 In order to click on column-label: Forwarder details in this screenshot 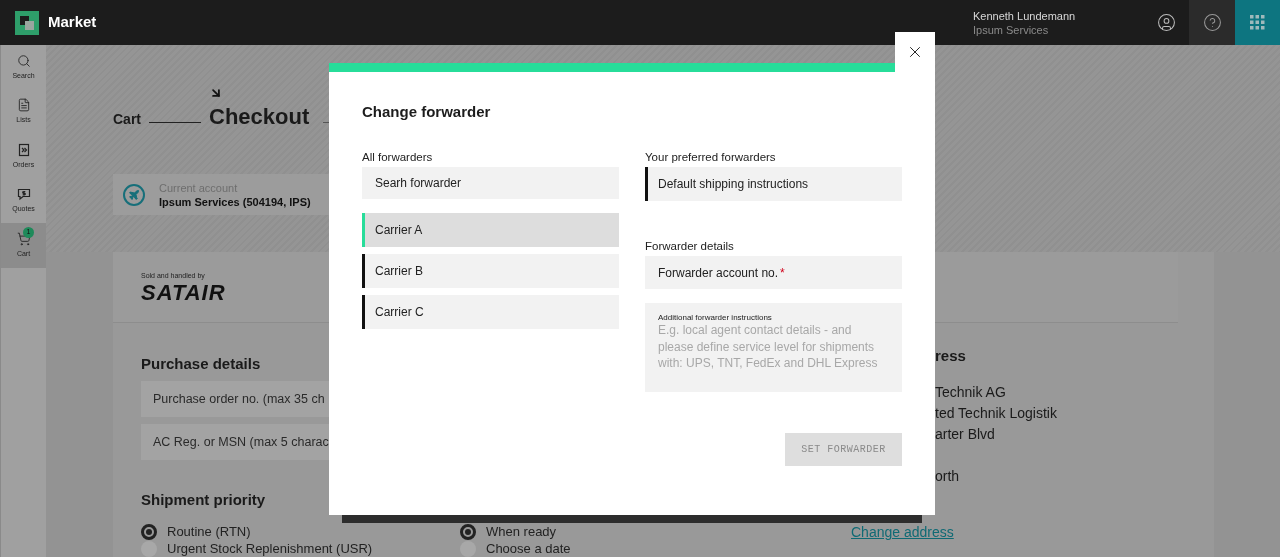, I will do `click(690, 246)`.